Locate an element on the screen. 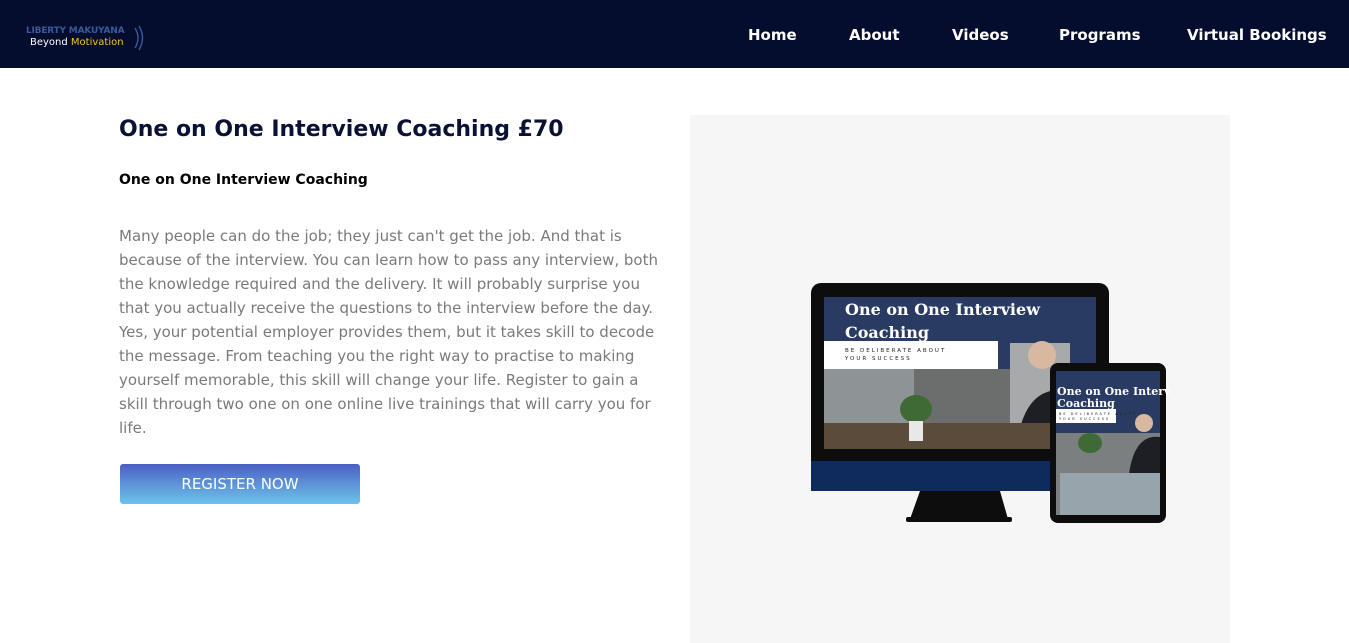 Image resolution: width=1349 pixels, height=643 pixels. mockup-tag-line1: BE DELIBERATE ABOUT is located at coordinates (895, 351).